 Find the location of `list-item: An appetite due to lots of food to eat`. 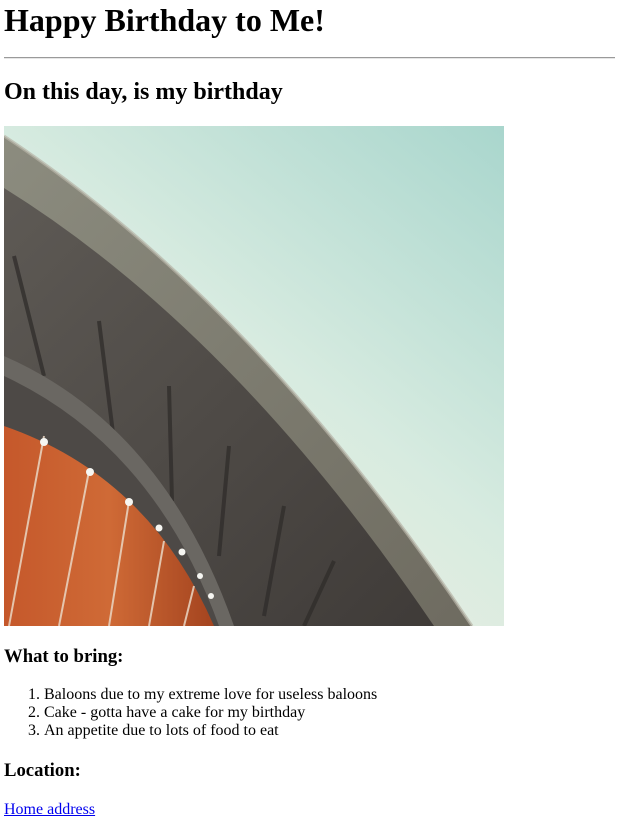

list-item: An appetite due to lots of food to eat is located at coordinates (329, 731).